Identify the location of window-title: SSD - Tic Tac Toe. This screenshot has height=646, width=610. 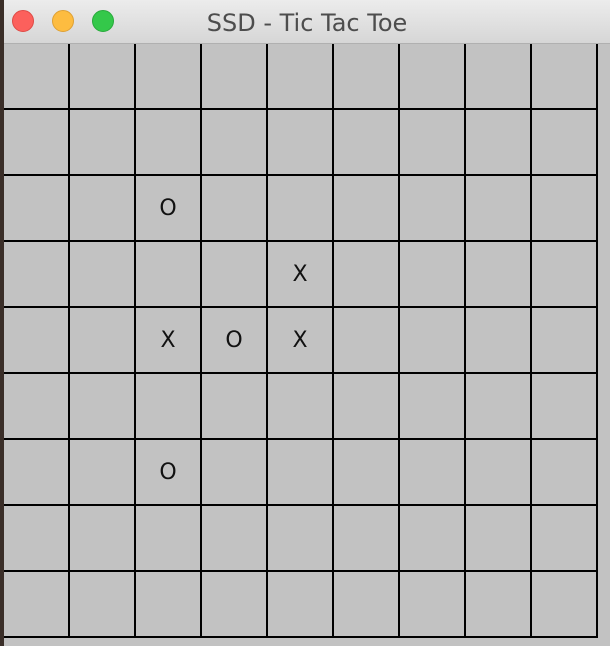
(307, 23).